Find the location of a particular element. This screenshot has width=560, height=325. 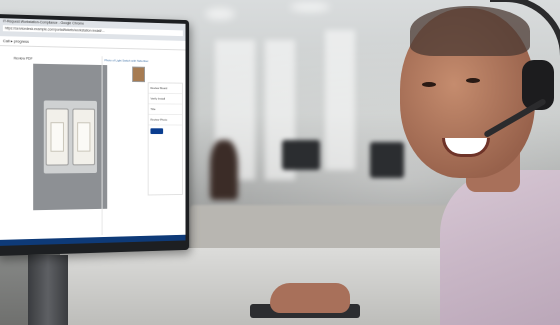

smile is located at coordinates (466, 147).